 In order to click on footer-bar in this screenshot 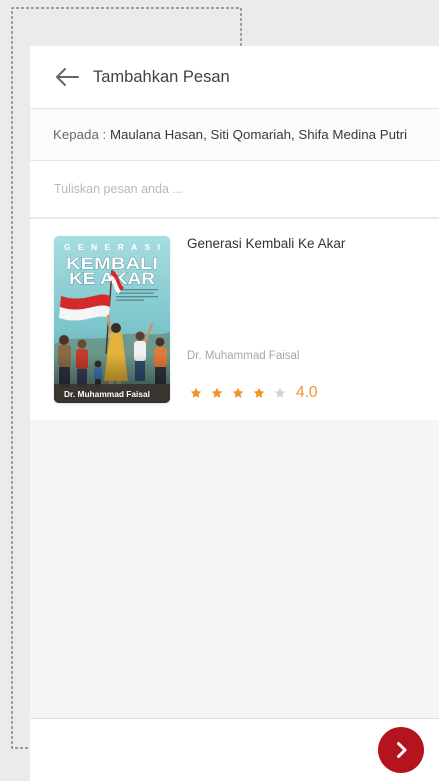, I will do `click(234, 749)`.